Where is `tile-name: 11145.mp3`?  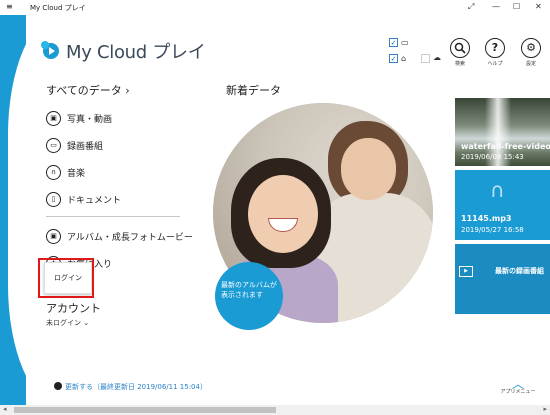
tile-name: 11145.mp3 is located at coordinates (486, 218).